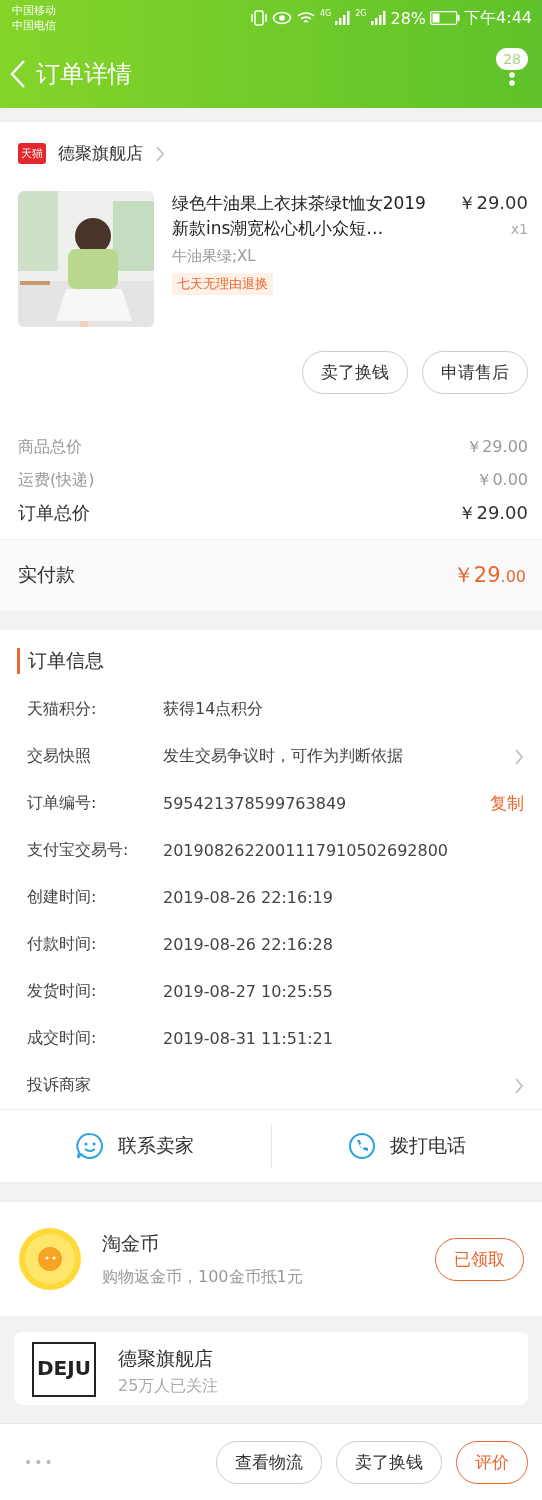 This screenshot has width=542, height=1500. What do you see at coordinates (18, 74) in the screenshot?
I see `back-icon` at bounding box center [18, 74].